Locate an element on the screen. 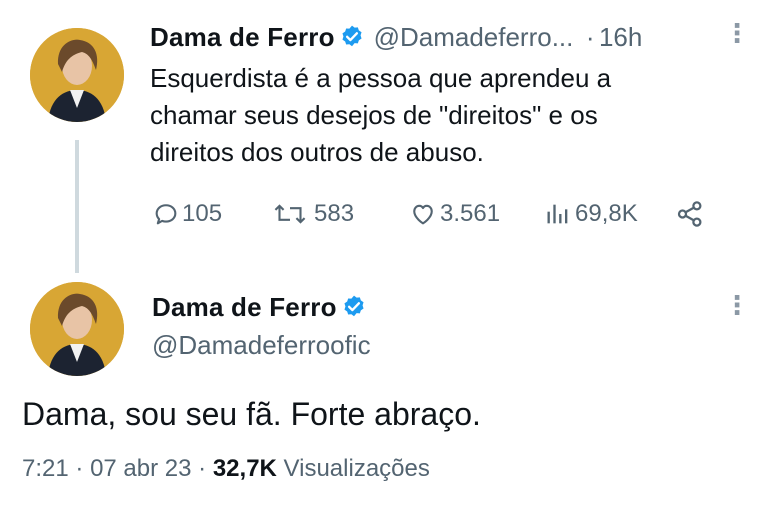 The height and width of the screenshot is (522, 768). reply-count: 105 is located at coordinates (202, 213).